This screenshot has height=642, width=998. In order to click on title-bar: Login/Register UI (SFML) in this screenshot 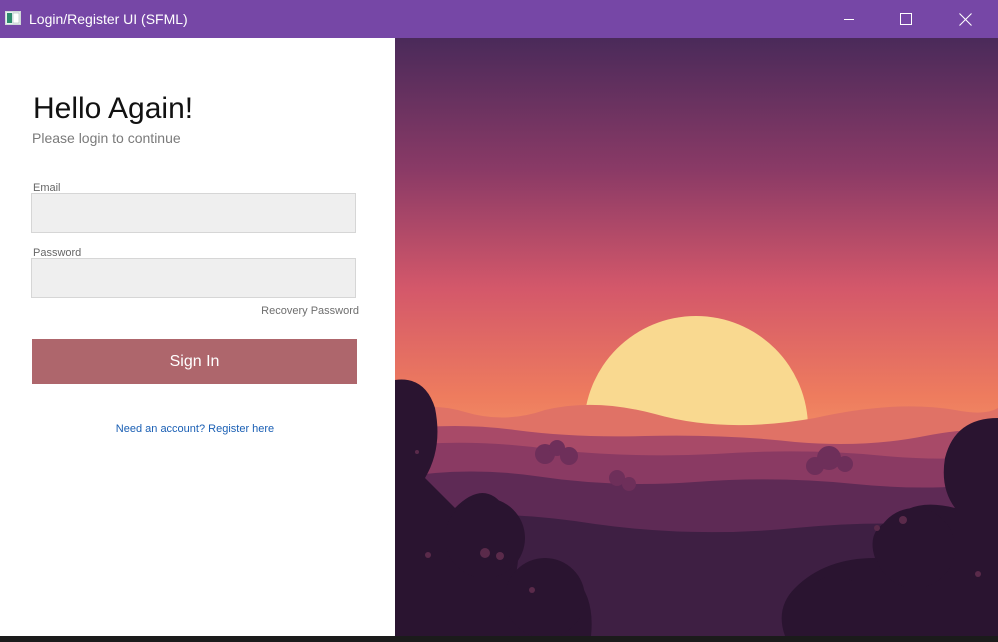, I will do `click(499, 19)`.